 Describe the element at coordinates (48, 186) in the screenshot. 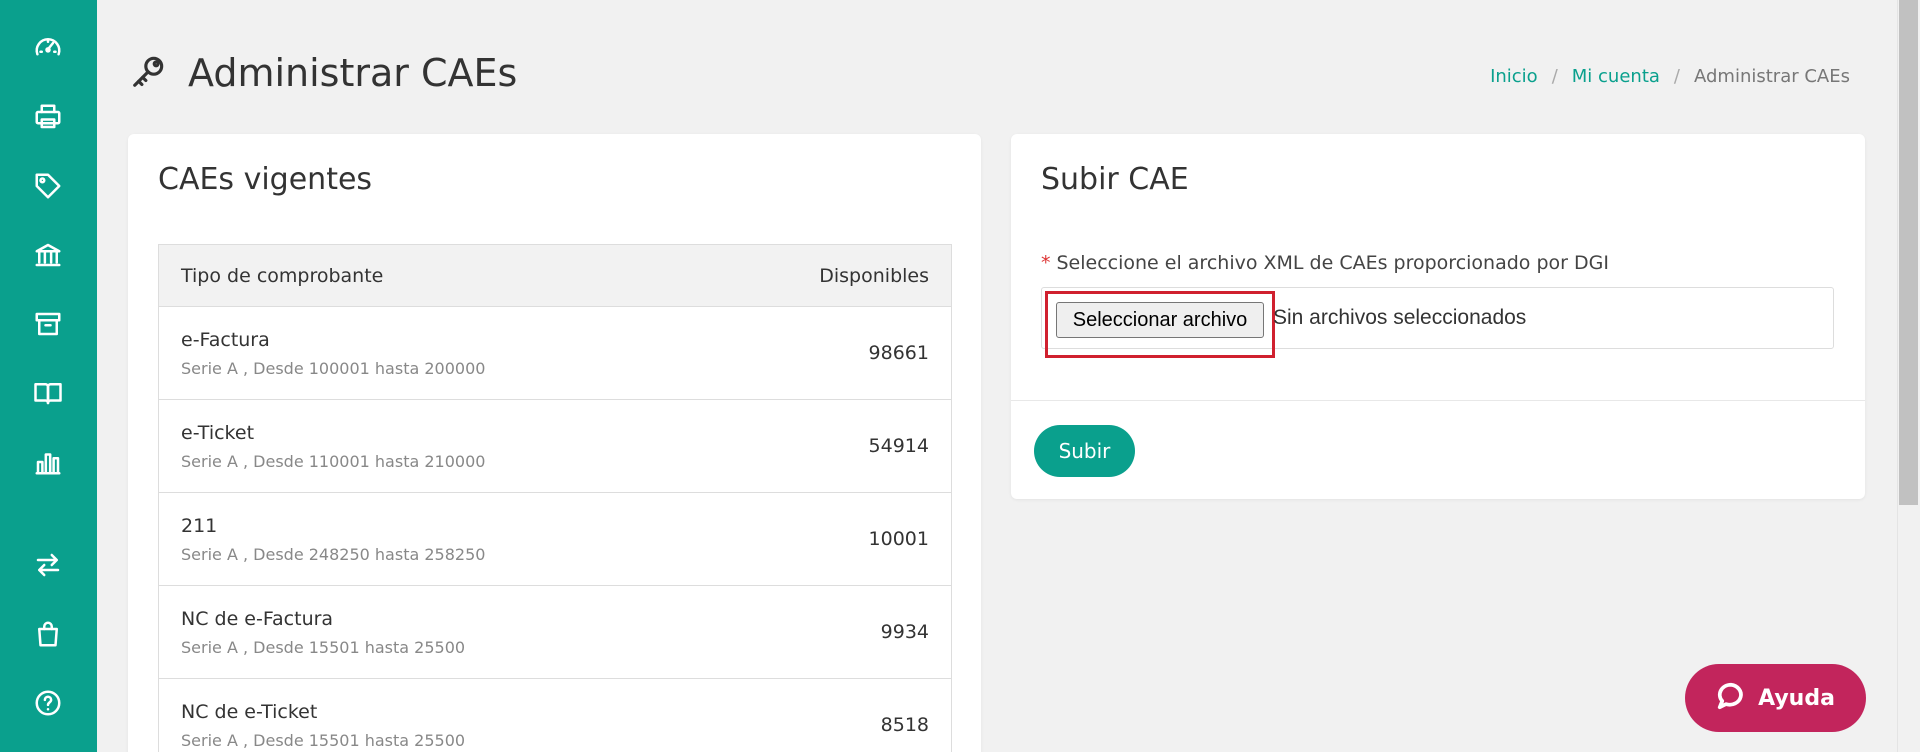

I see `tag-icon` at that location.